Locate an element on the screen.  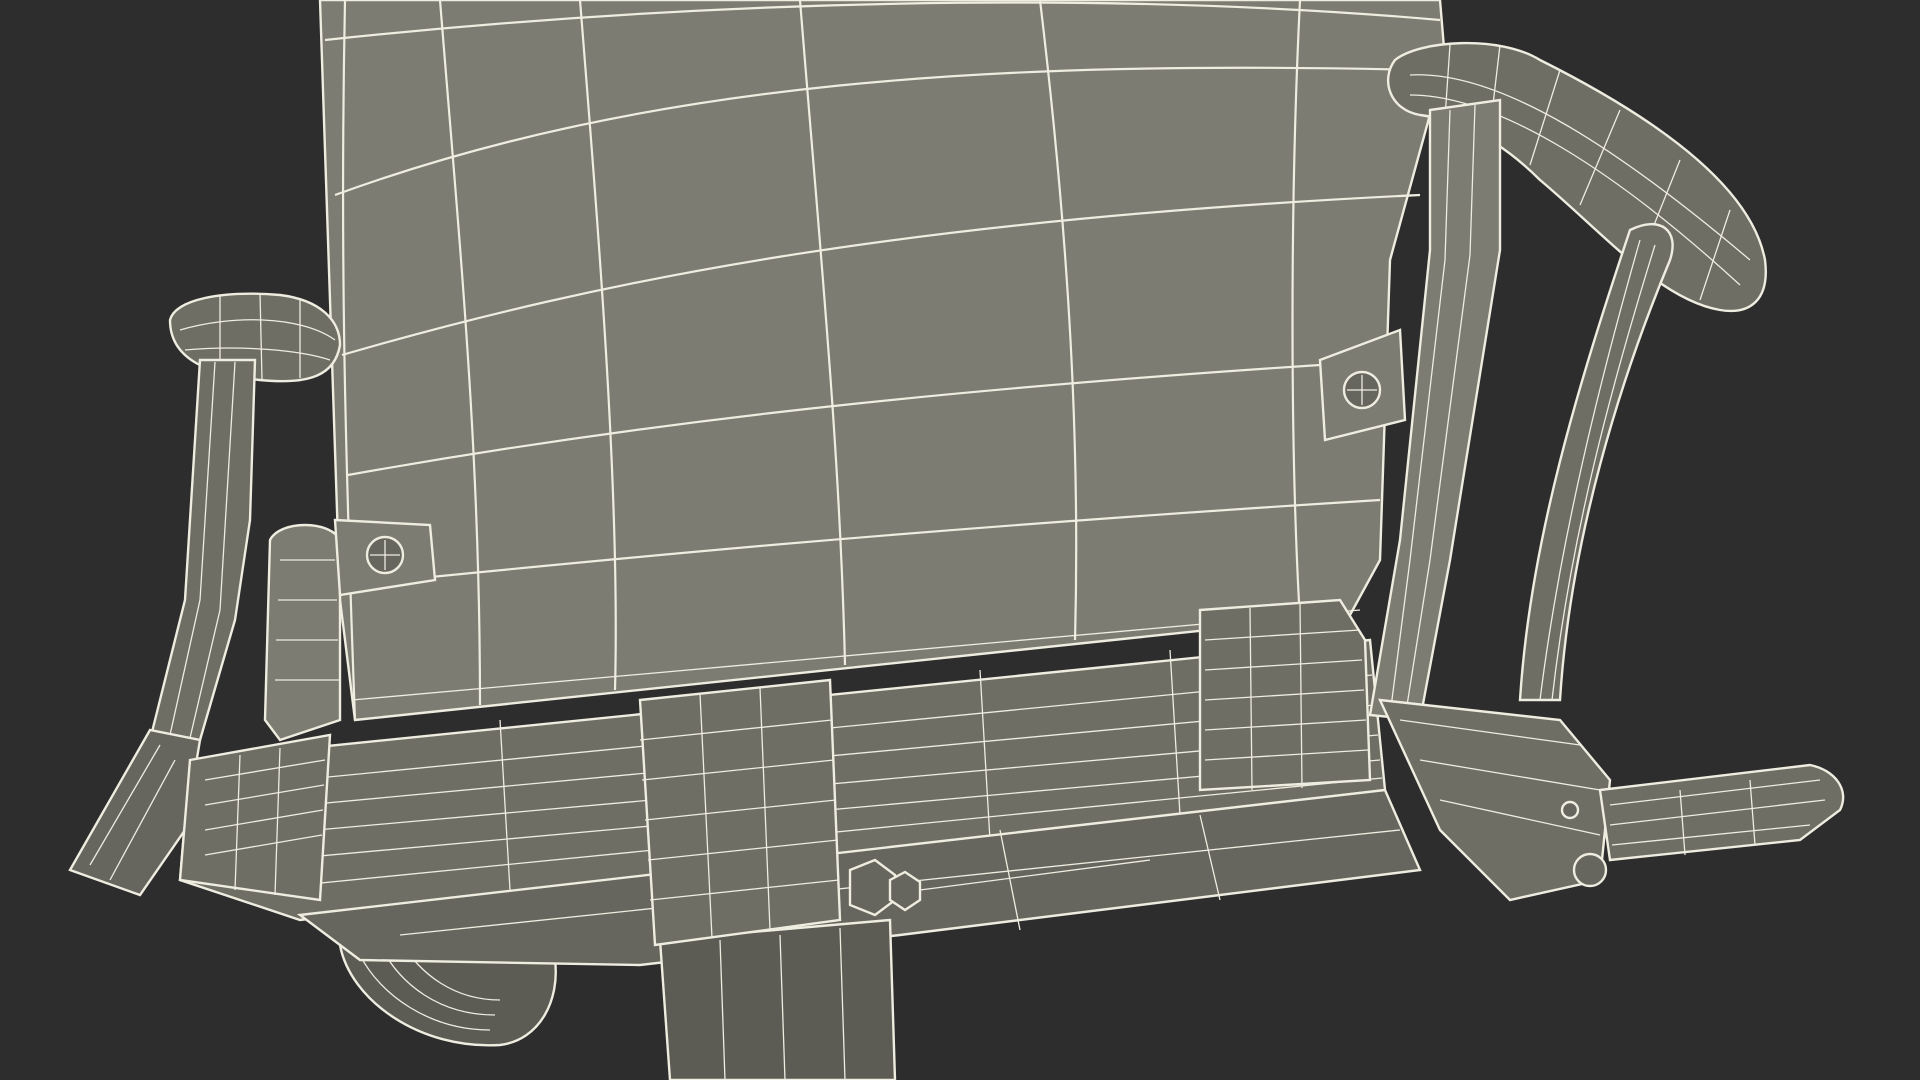
center-mechanism is located at coordinates (740, 812).